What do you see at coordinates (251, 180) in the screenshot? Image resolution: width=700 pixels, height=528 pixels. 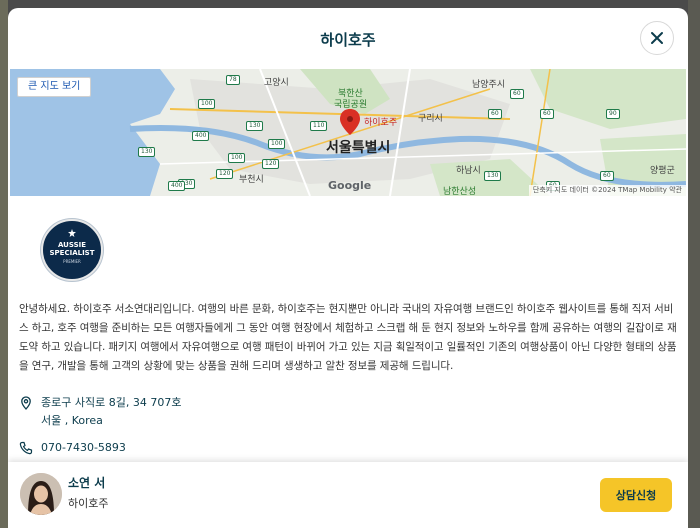 I see `map-label-bucheon: 부천시` at bounding box center [251, 180].